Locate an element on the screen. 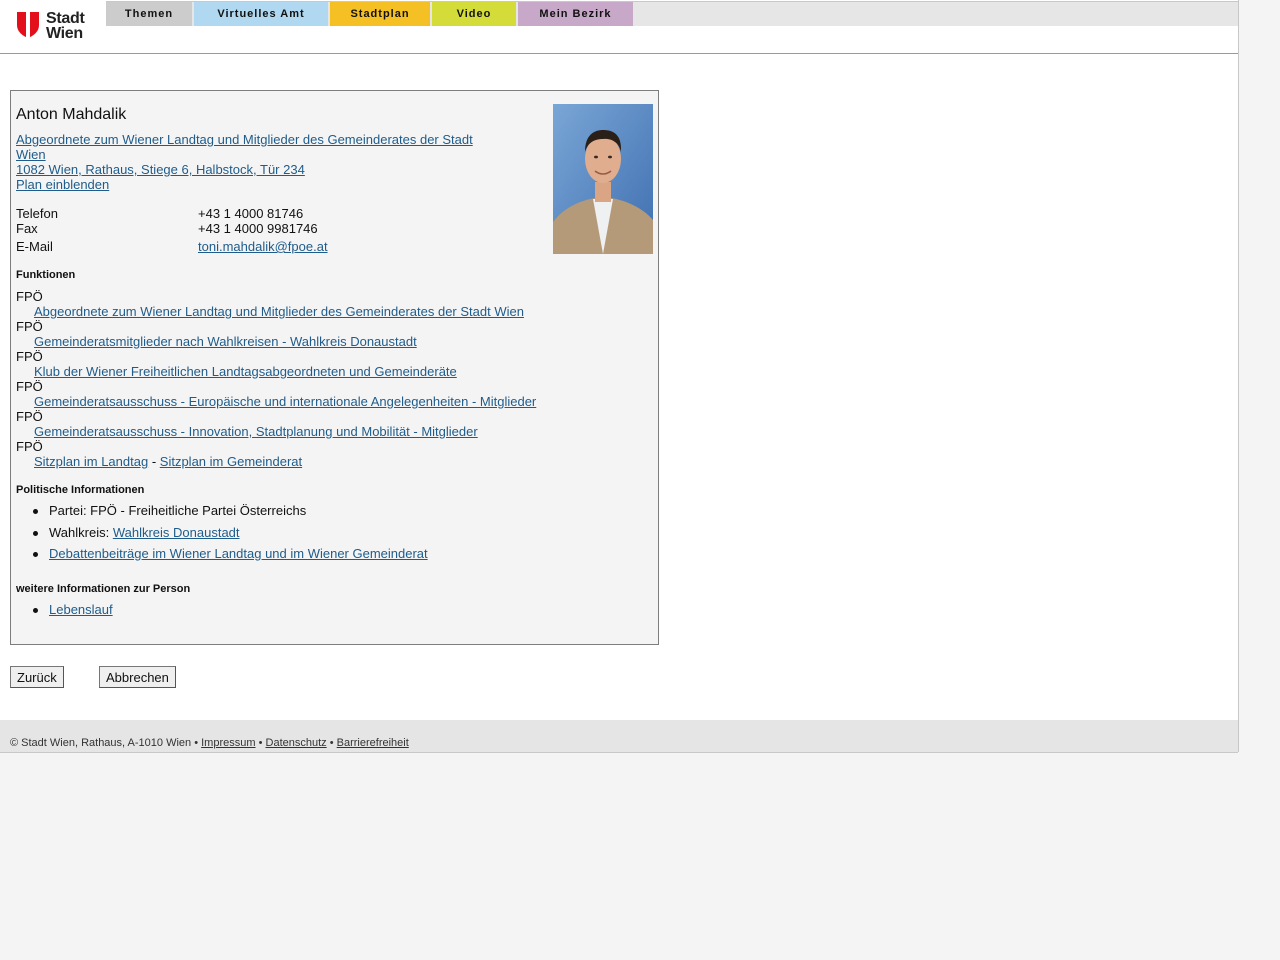  datenschutz-link: Datenschutz is located at coordinates (296, 743).